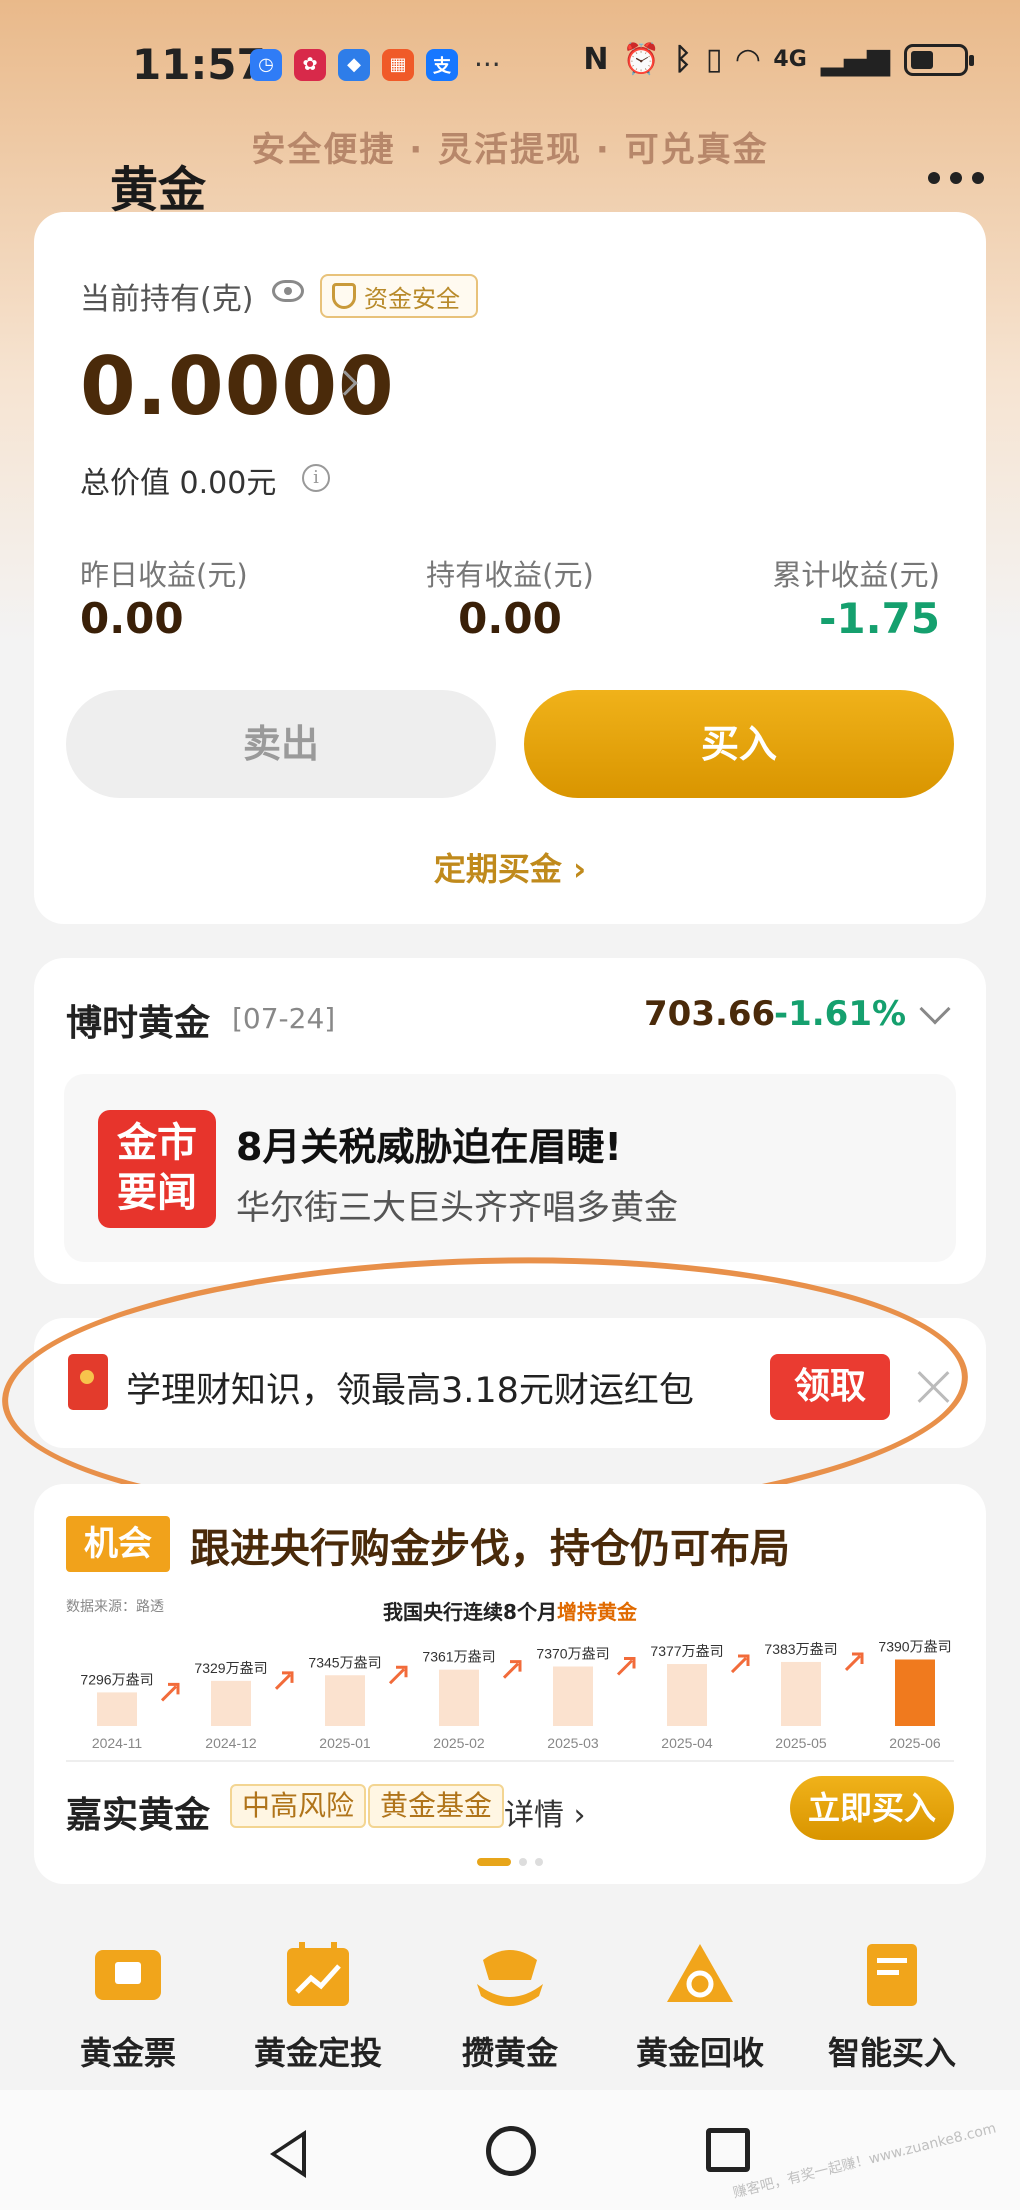 The image size is (1020, 2210). What do you see at coordinates (487, 64) in the screenshot?
I see `more-notifications: ···` at bounding box center [487, 64].